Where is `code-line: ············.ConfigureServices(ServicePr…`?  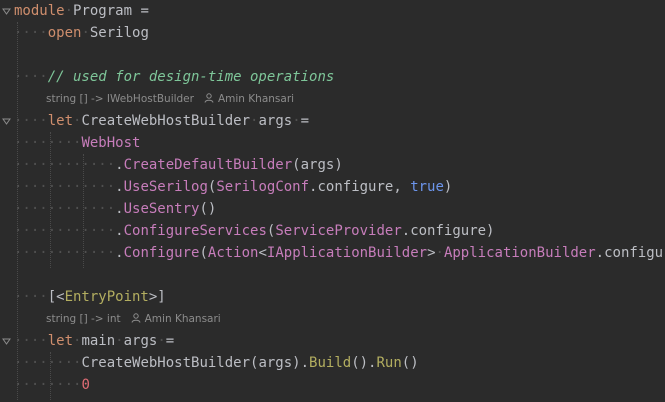
code-line: ············.ConfigureServices(ServicePr… is located at coordinates (254, 231).